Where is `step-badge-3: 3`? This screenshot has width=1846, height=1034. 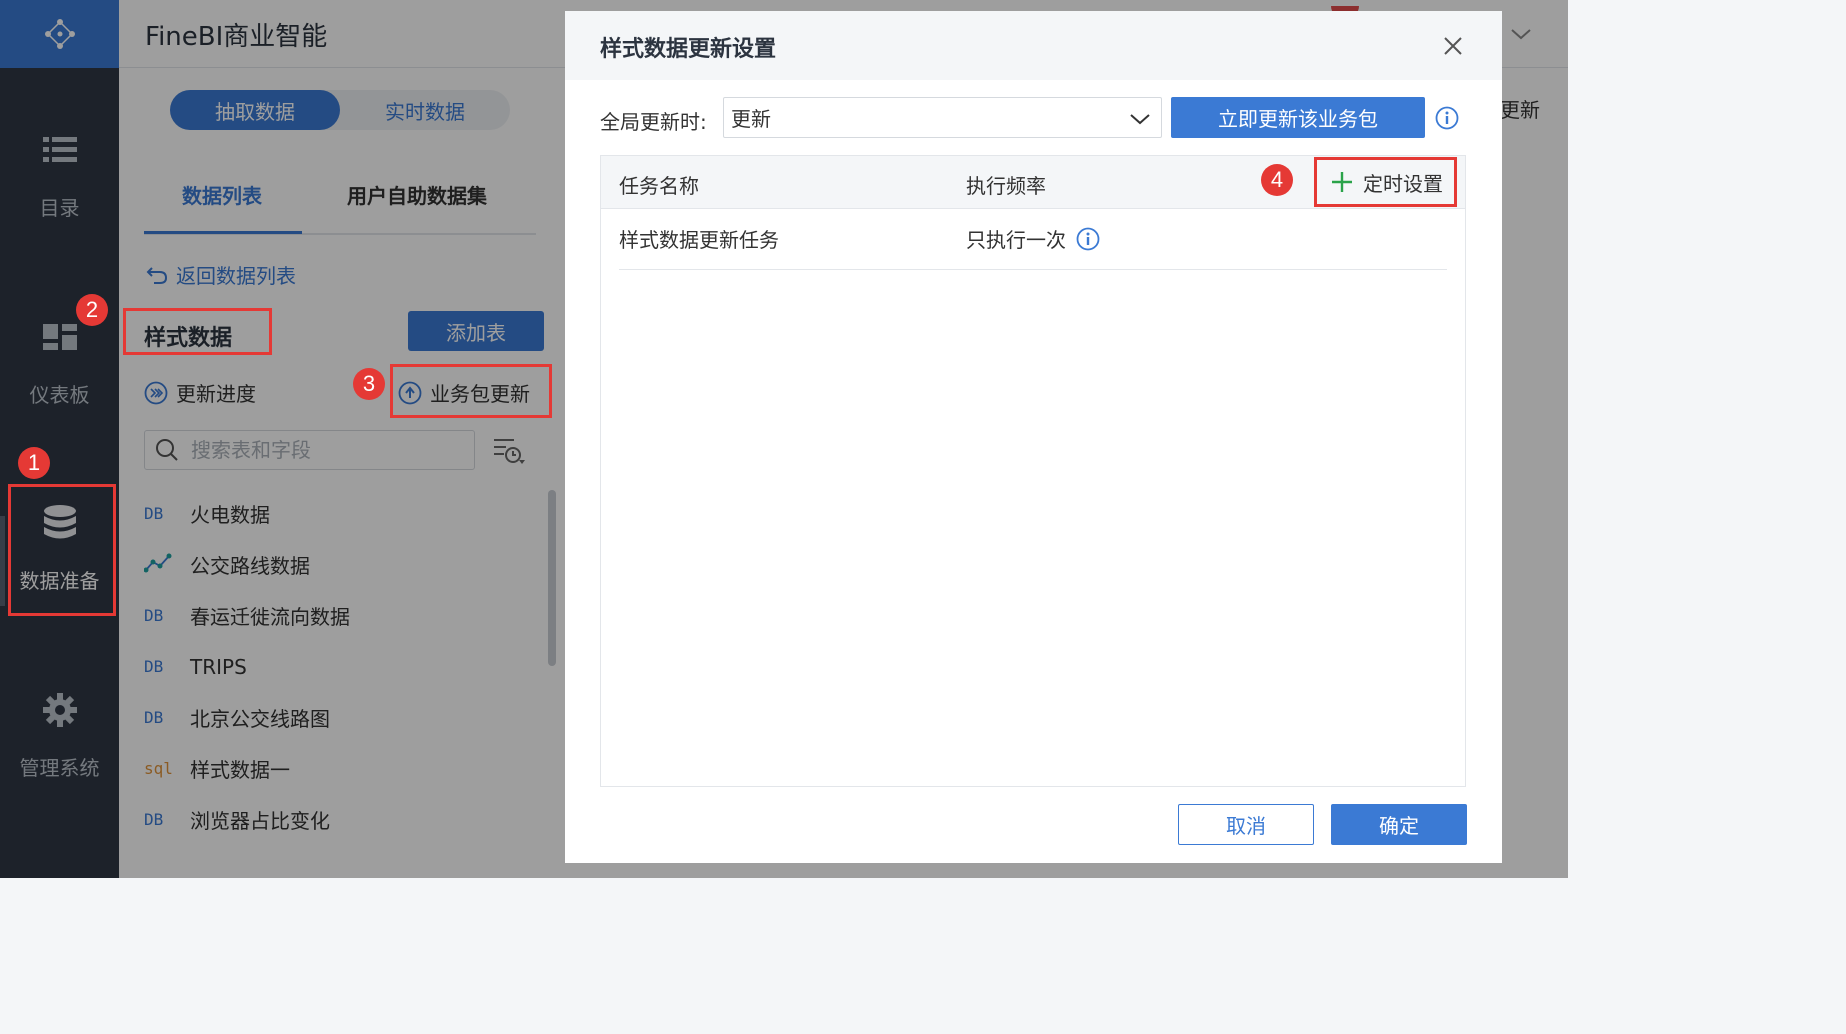
step-badge-3: 3 is located at coordinates (369, 384).